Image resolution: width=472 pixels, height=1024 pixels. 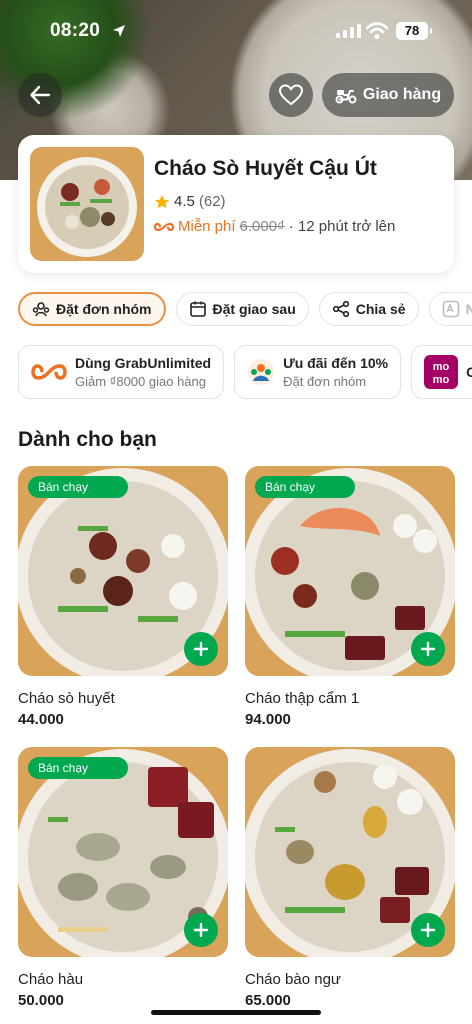 I want to click on dish-photo, so click(x=350, y=852).